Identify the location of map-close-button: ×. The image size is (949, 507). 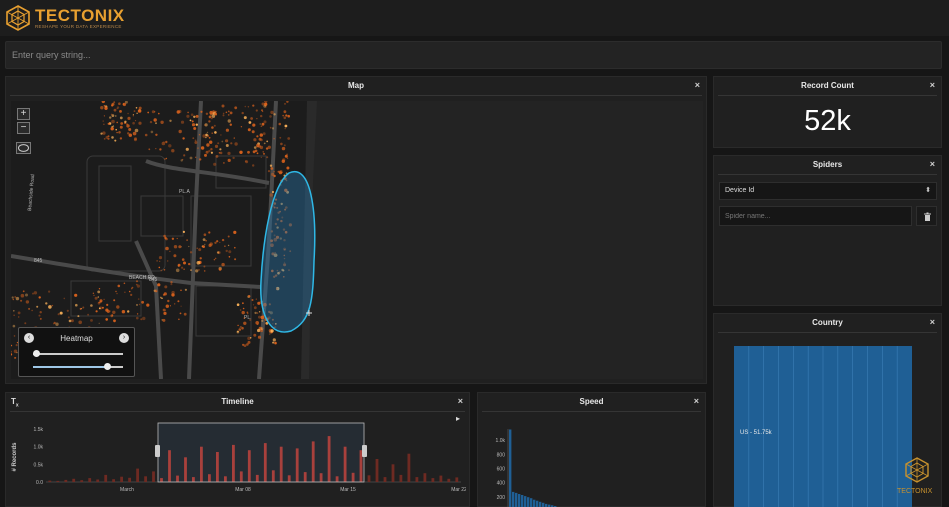
(697, 85).